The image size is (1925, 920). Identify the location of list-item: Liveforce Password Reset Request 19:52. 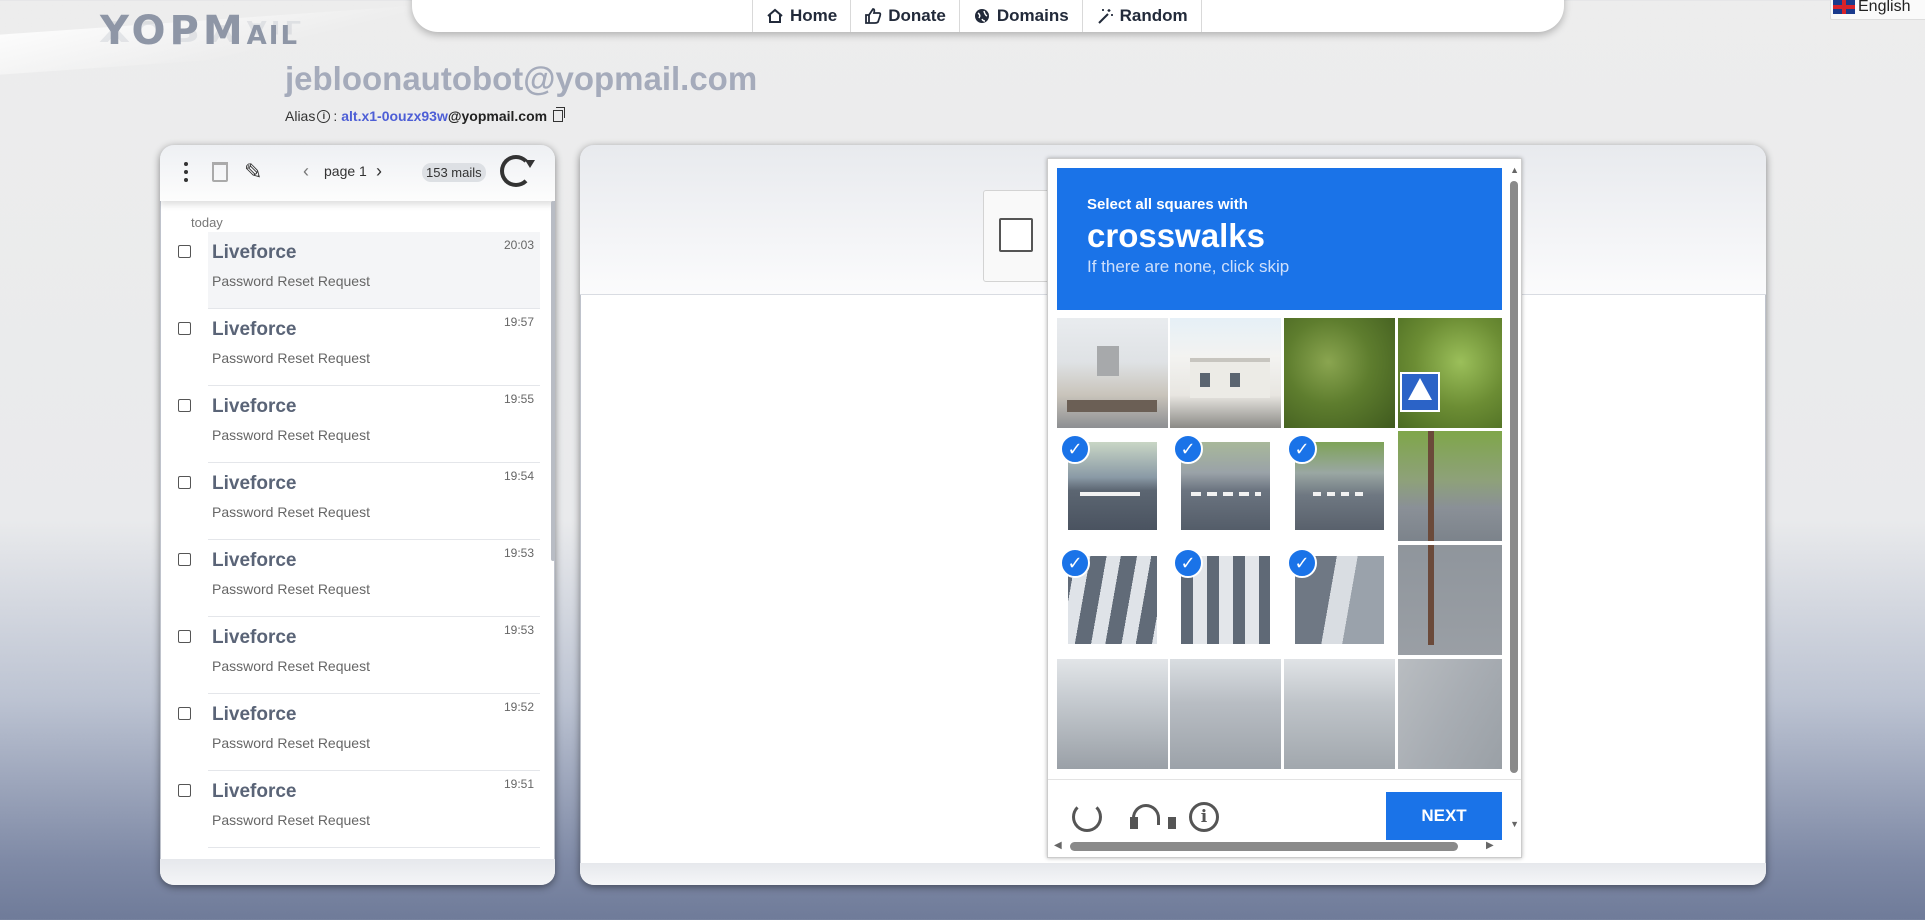
(359, 732).